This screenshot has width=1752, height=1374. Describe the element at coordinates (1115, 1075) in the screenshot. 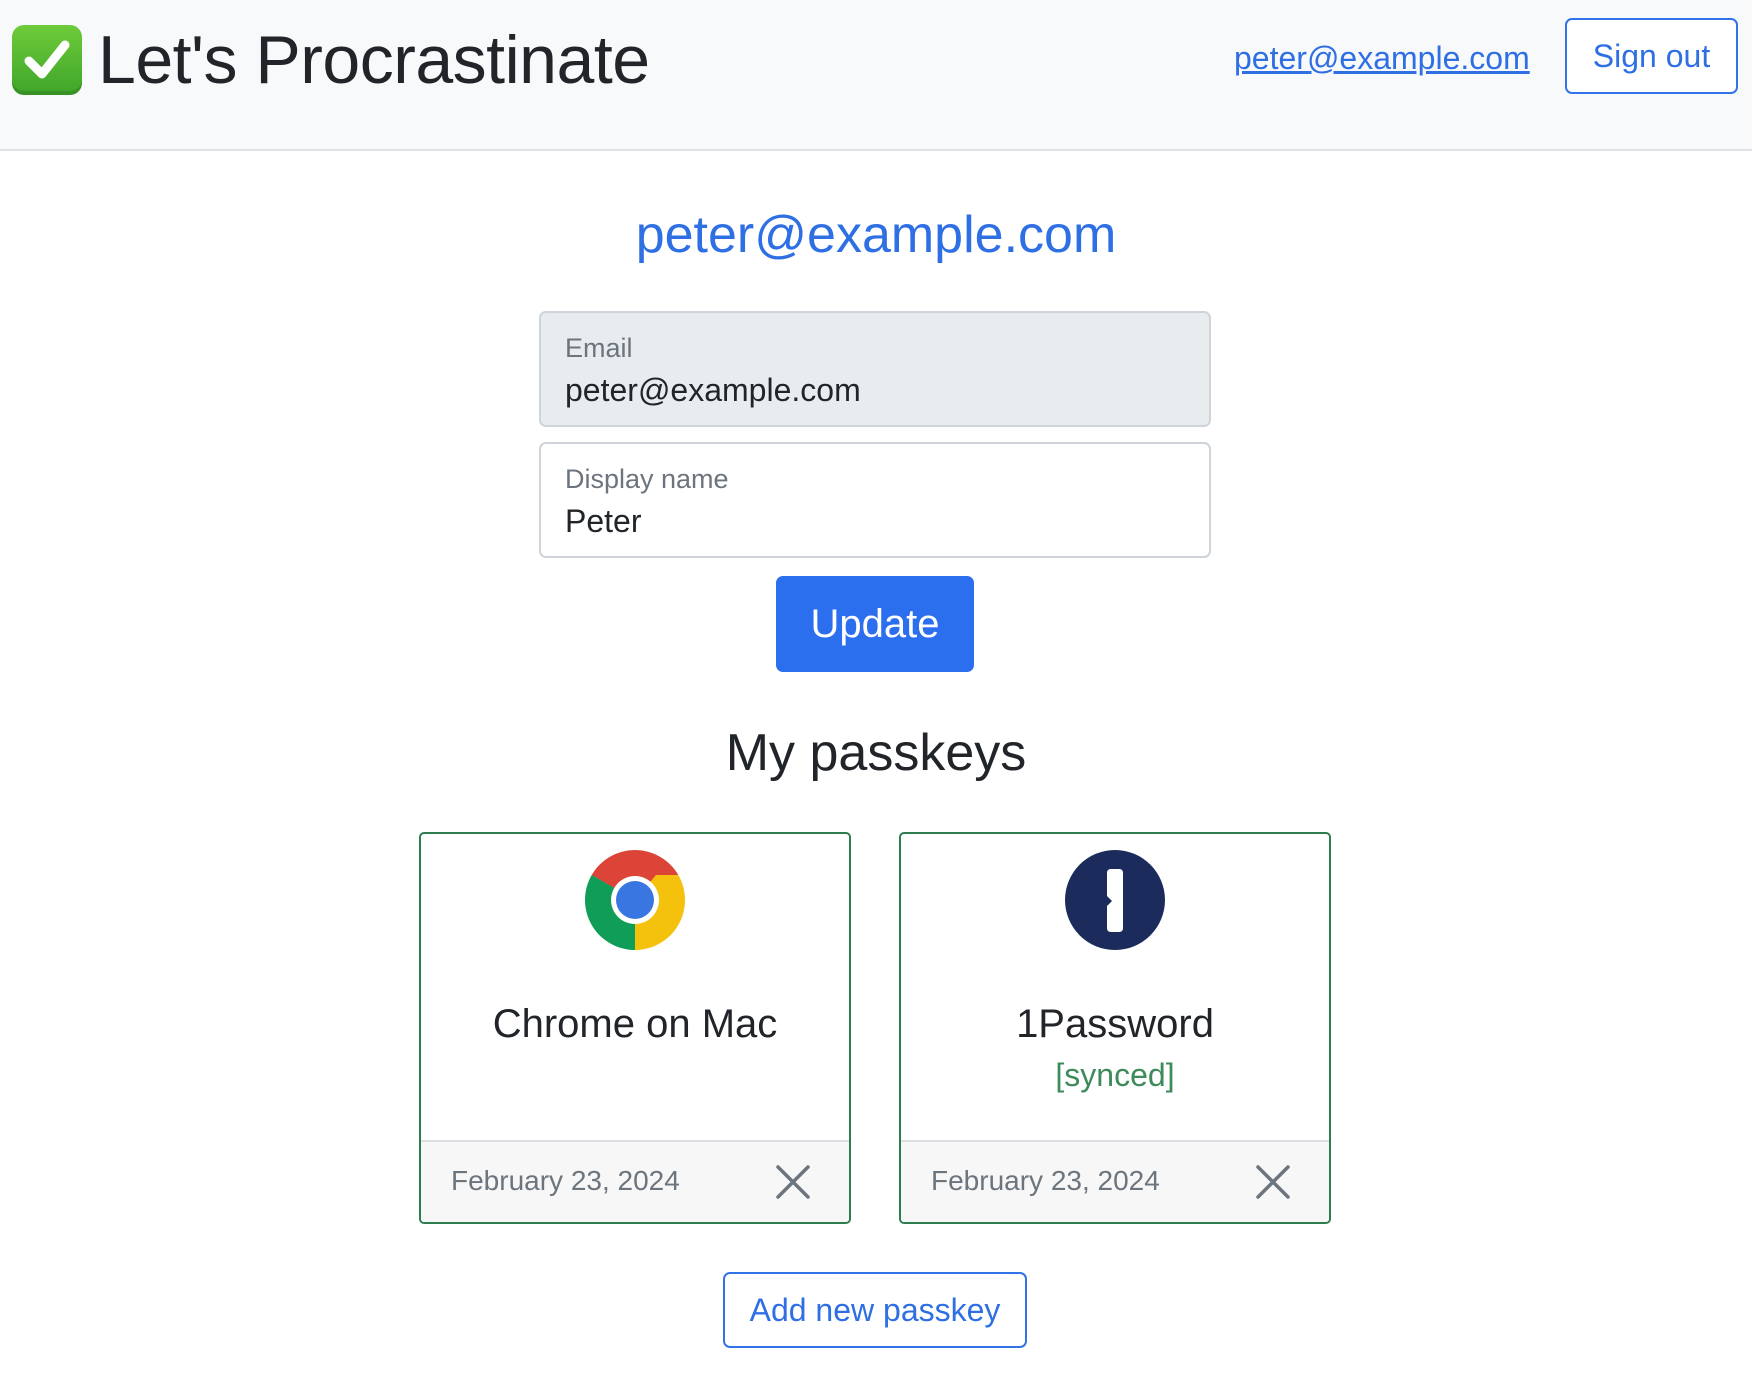

I see `passkey-synced-status: [synced]` at that location.